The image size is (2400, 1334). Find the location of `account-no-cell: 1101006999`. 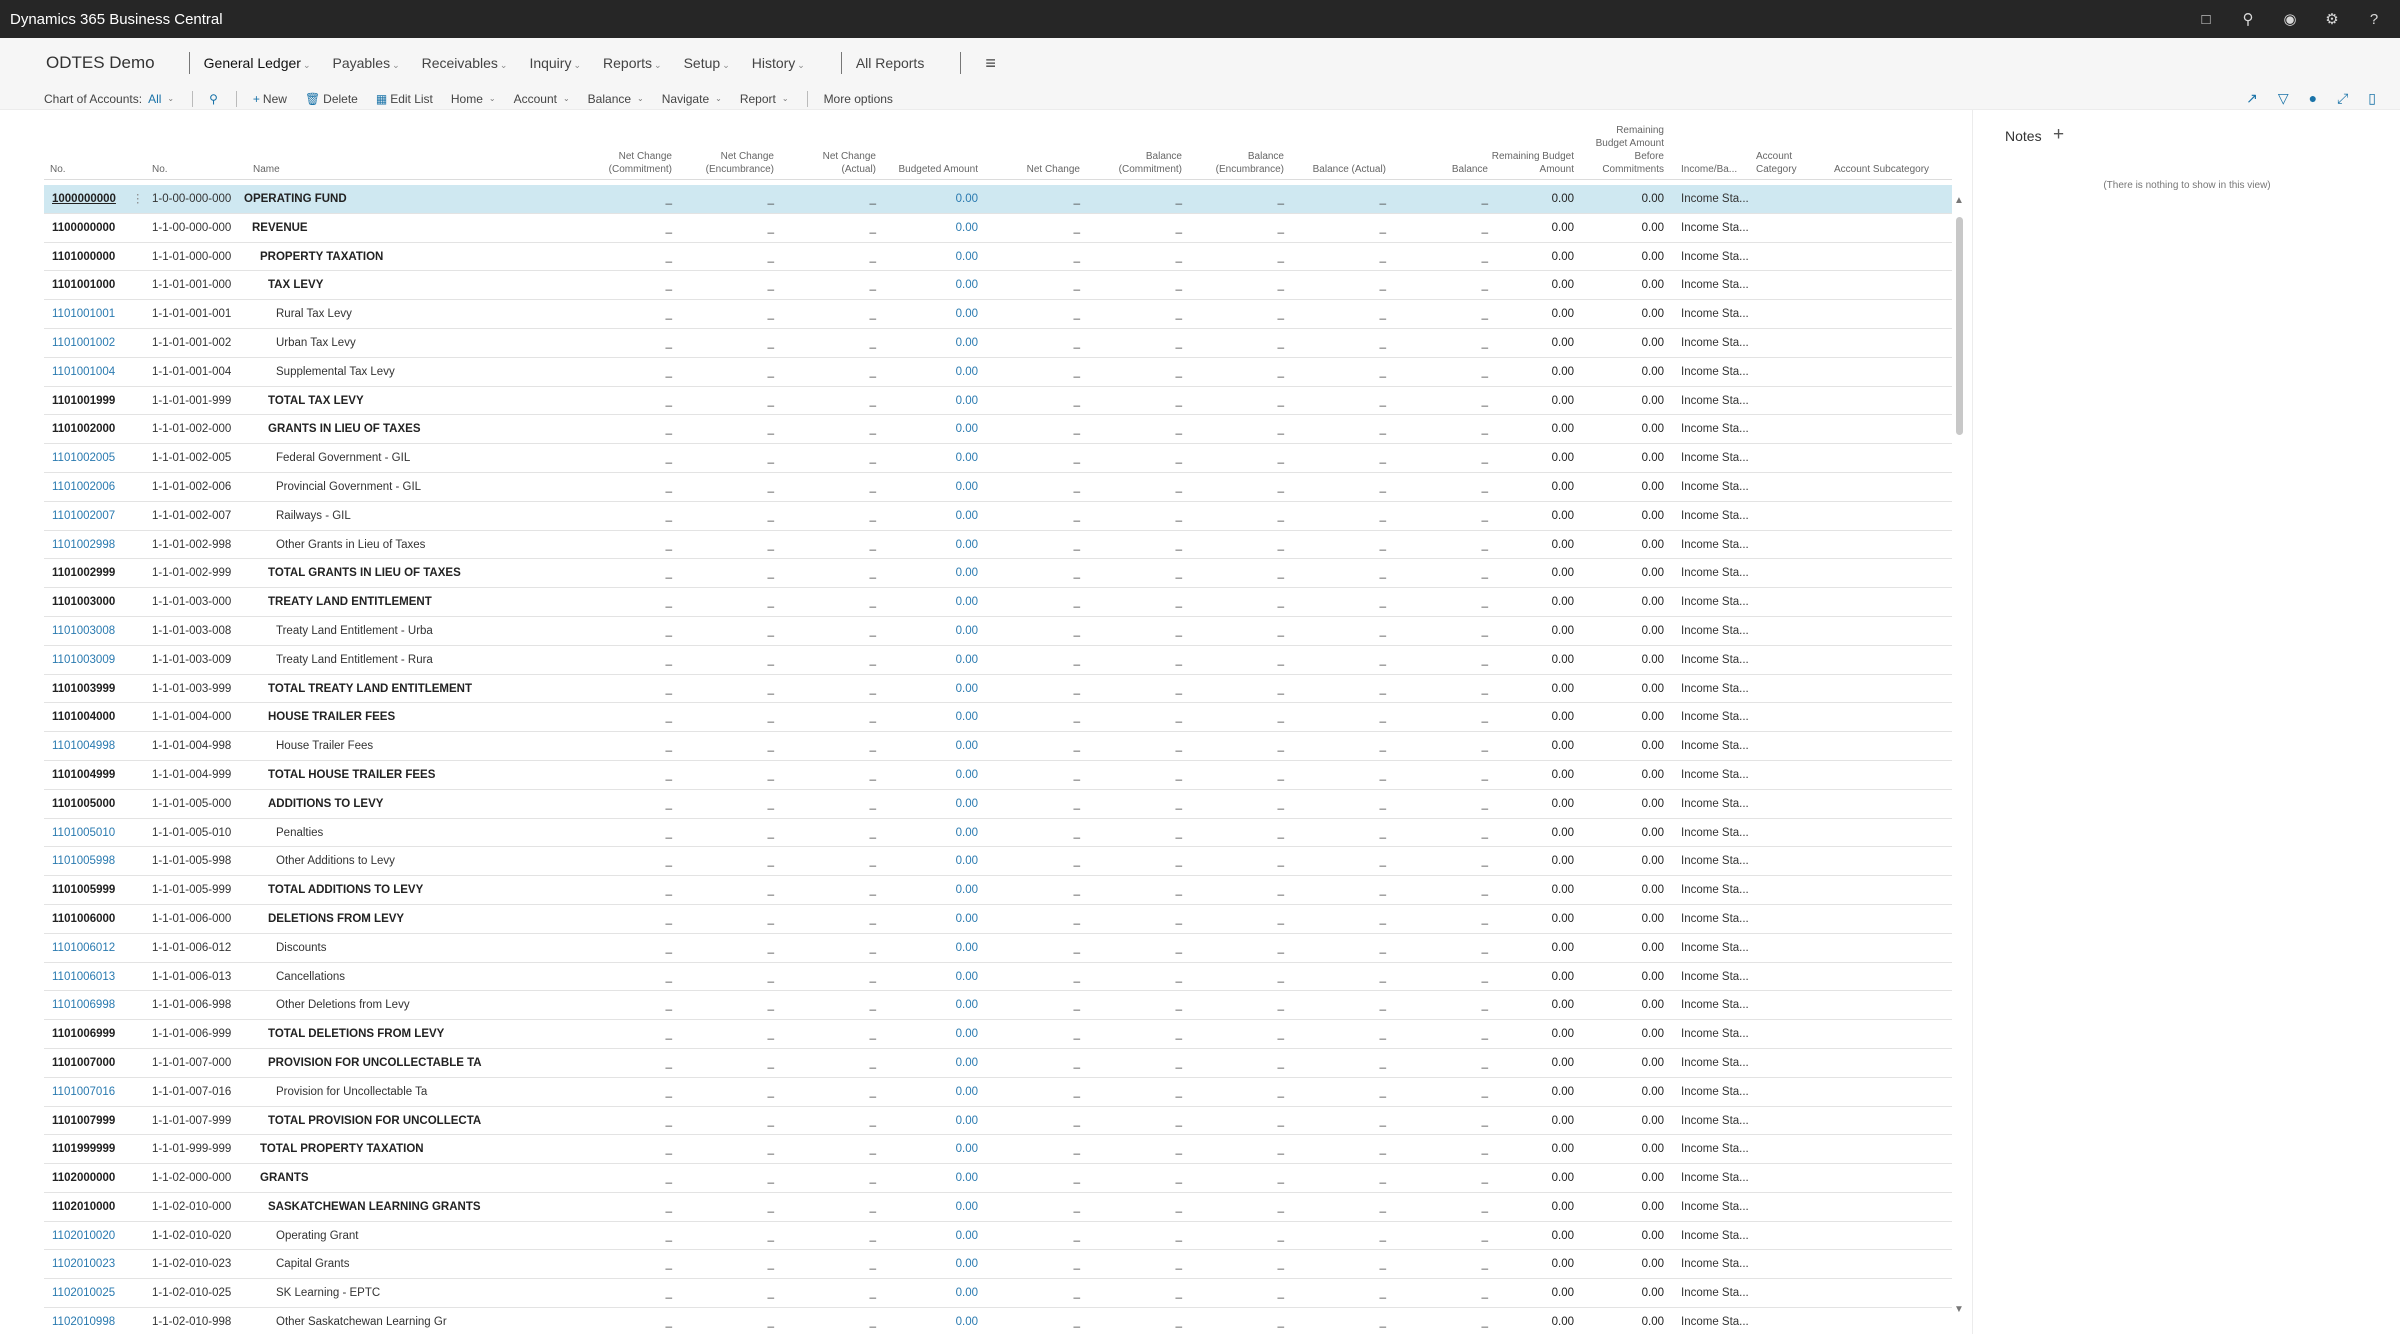

account-no-cell: 1101006999 is located at coordinates (100, 1034).